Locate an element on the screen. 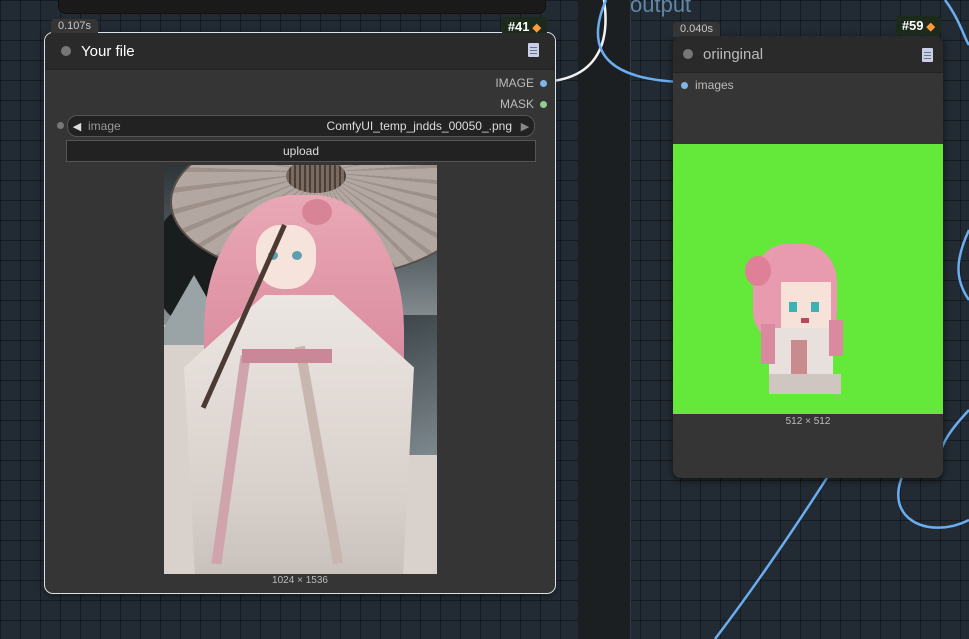 The height and width of the screenshot is (639, 969). input-images: images is located at coordinates (707, 85).